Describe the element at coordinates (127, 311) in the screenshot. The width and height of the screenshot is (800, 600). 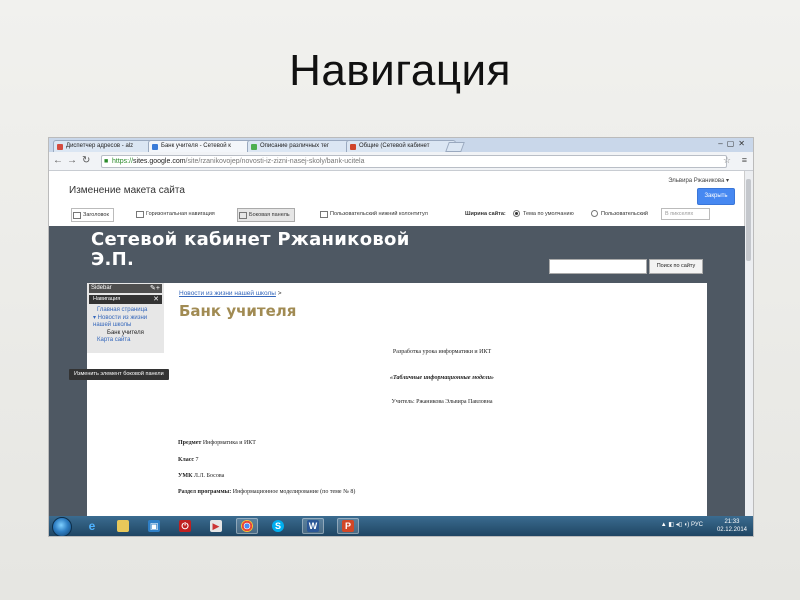
I see `sidebar-item-home: Главная страница` at that location.